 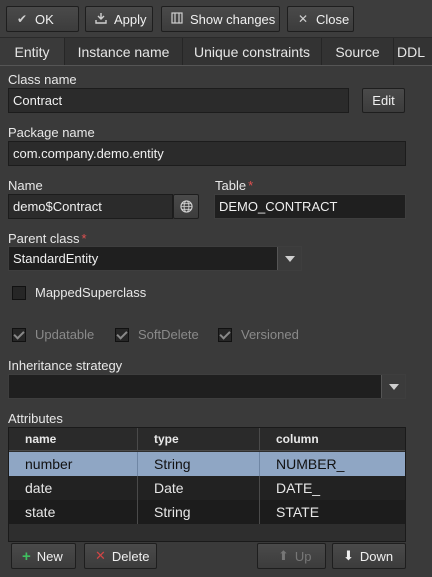 What do you see at coordinates (51, 132) in the screenshot?
I see `package-name-label: Package name` at bounding box center [51, 132].